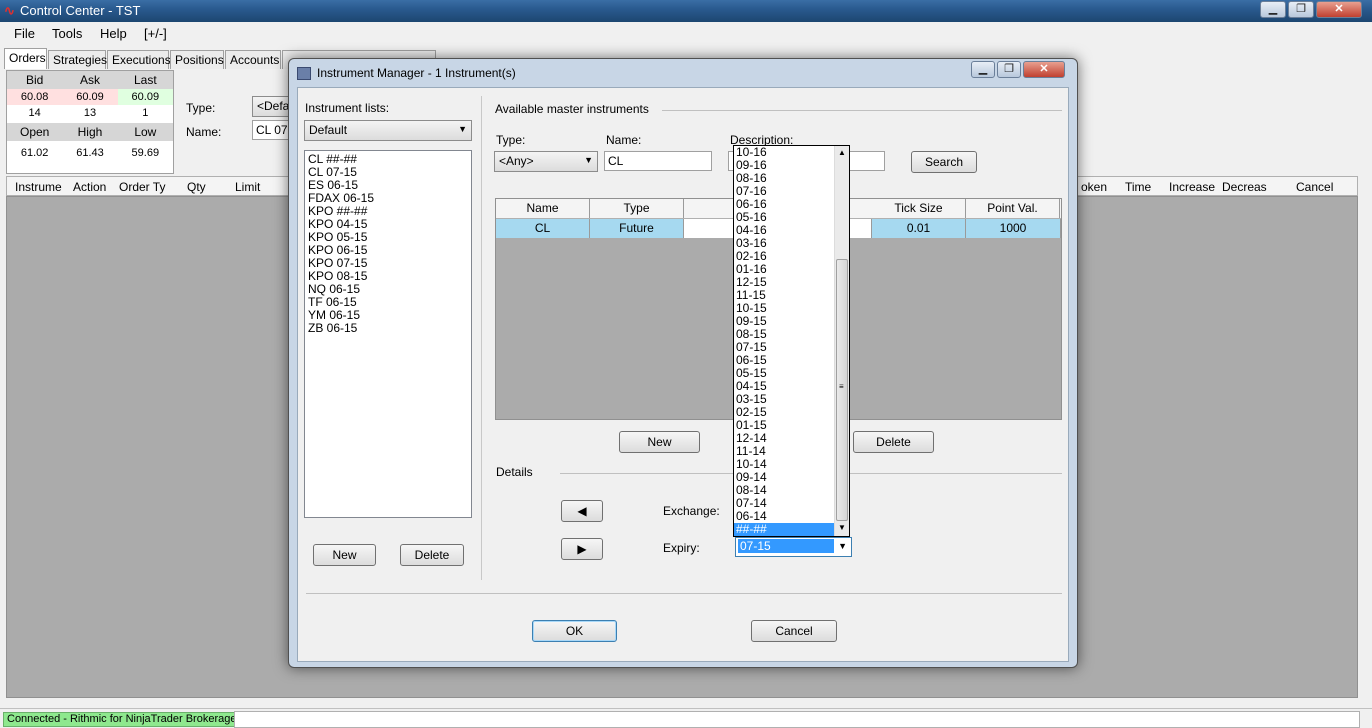  What do you see at coordinates (919, 228) in the screenshot?
I see `cell-tick-size: 0.01` at bounding box center [919, 228].